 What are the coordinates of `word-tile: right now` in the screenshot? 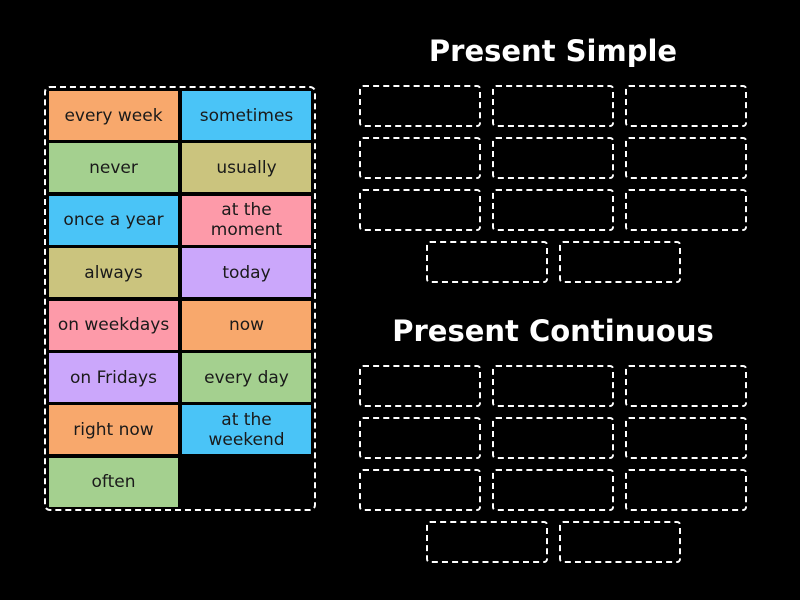 It's located at (113, 430).